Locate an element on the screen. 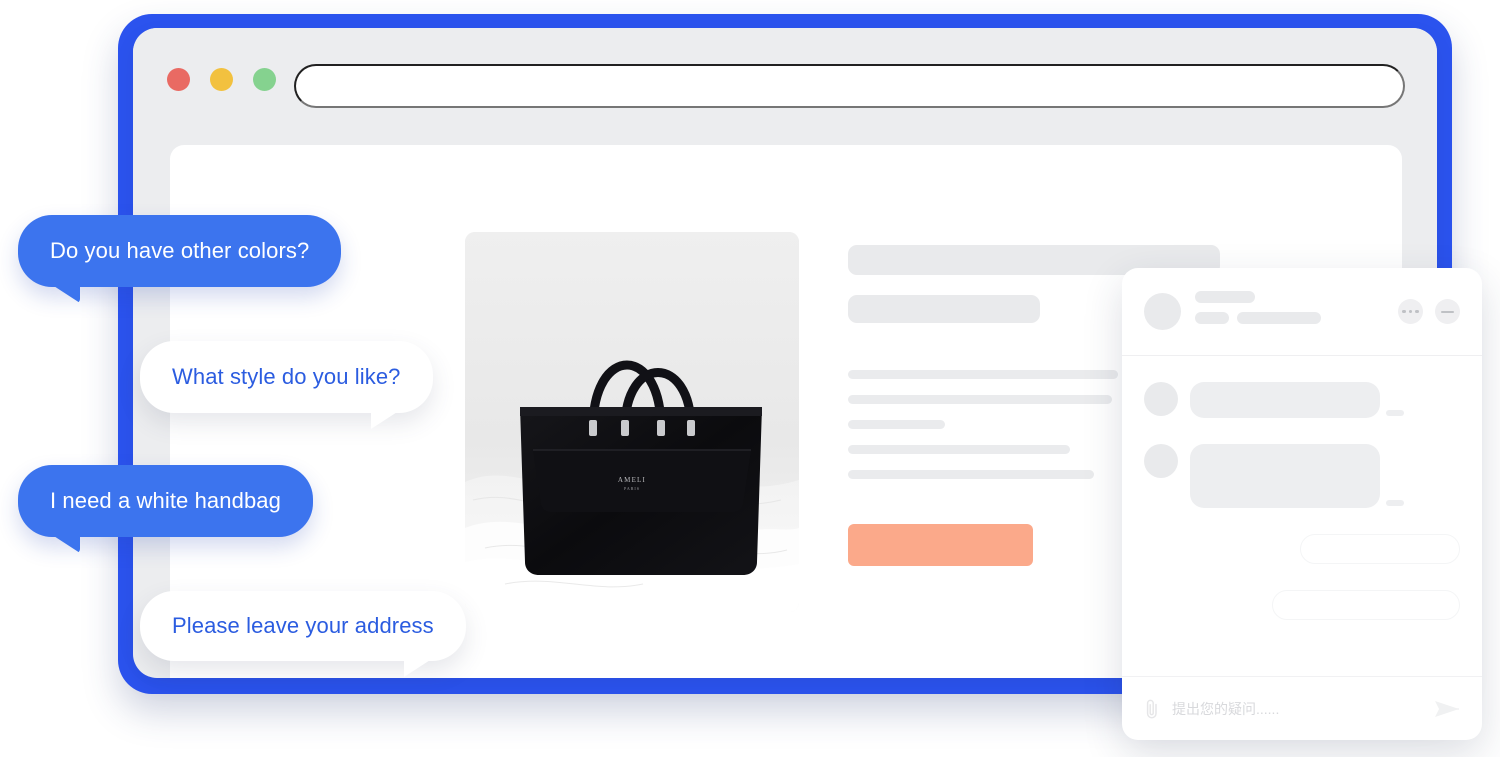 Image resolution: width=1500 pixels, height=757 pixels. minimize-icon is located at coordinates (1447, 311).